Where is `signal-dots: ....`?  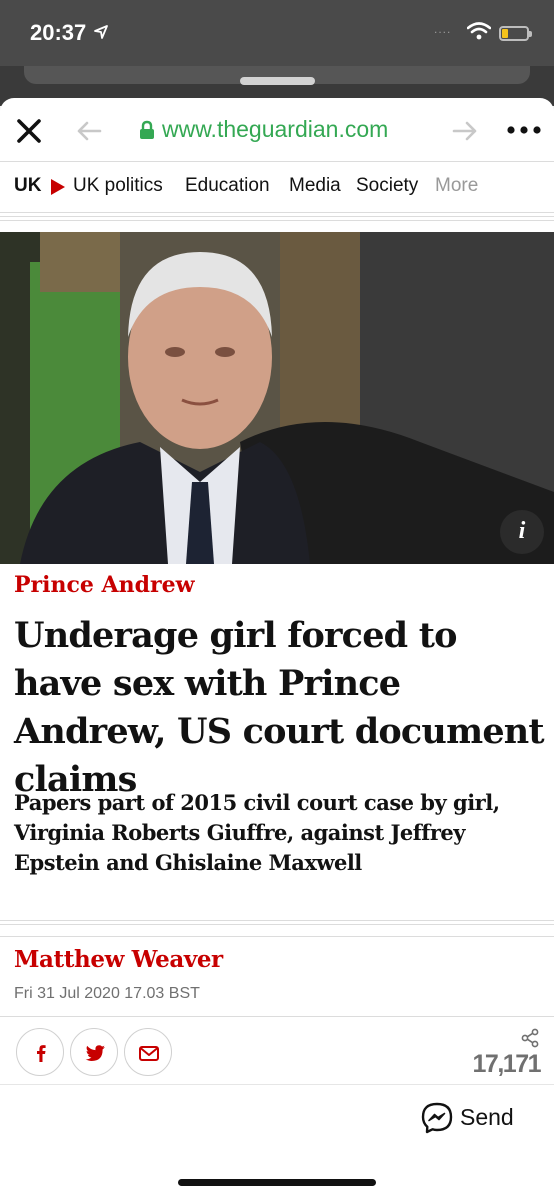 signal-dots: .... is located at coordinates (443, 29).